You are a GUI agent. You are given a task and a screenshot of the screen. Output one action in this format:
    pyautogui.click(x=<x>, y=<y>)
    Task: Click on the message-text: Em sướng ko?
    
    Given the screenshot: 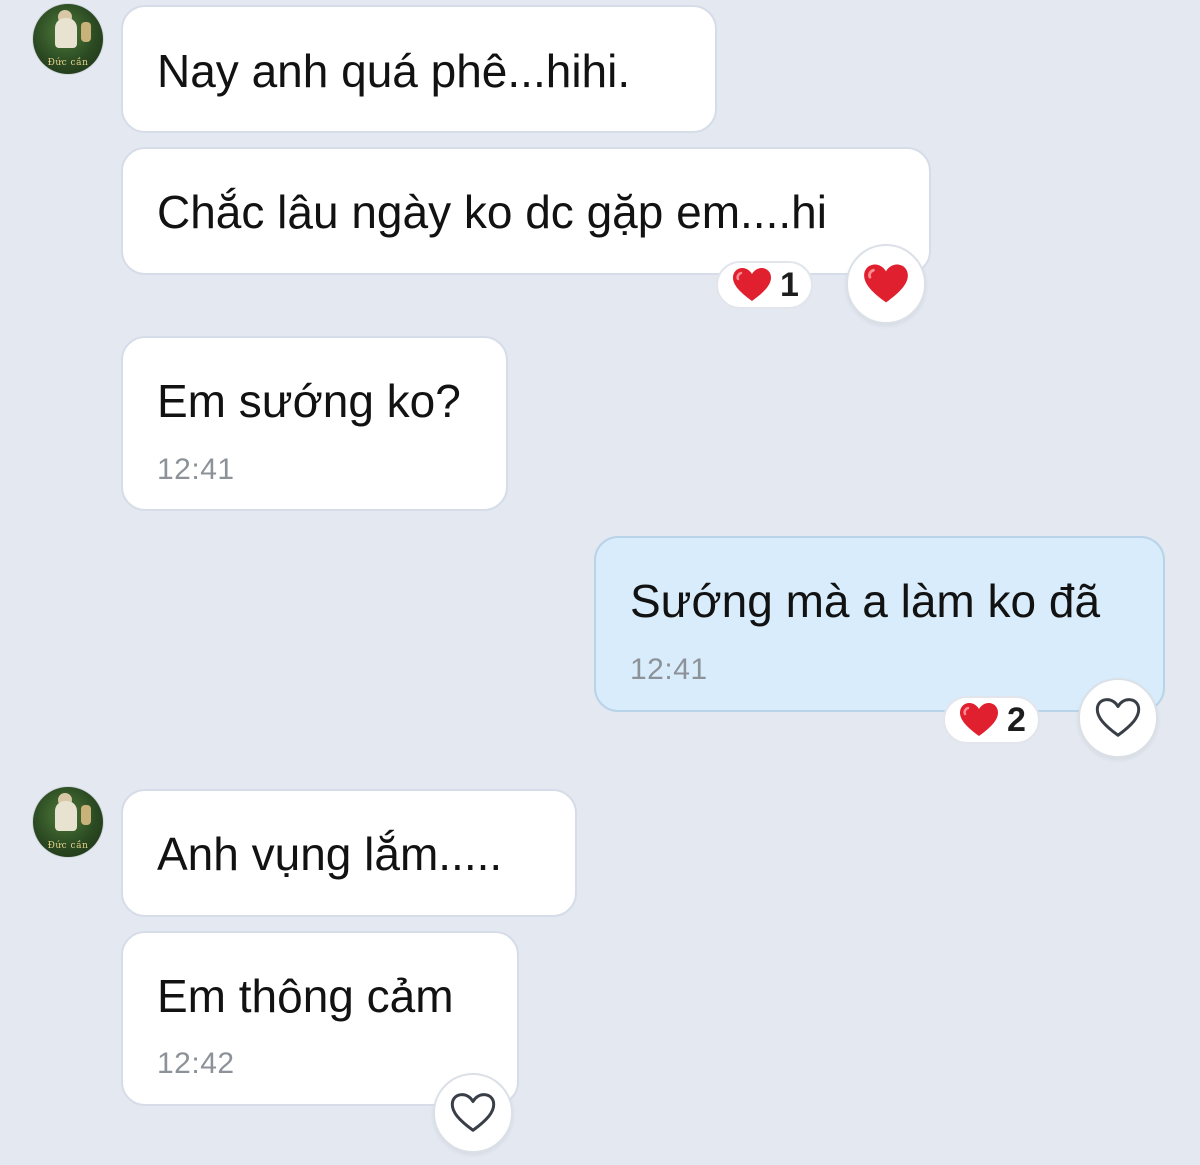 What is the action you would take?
    pyautogui.click(x=309, y=401)
    